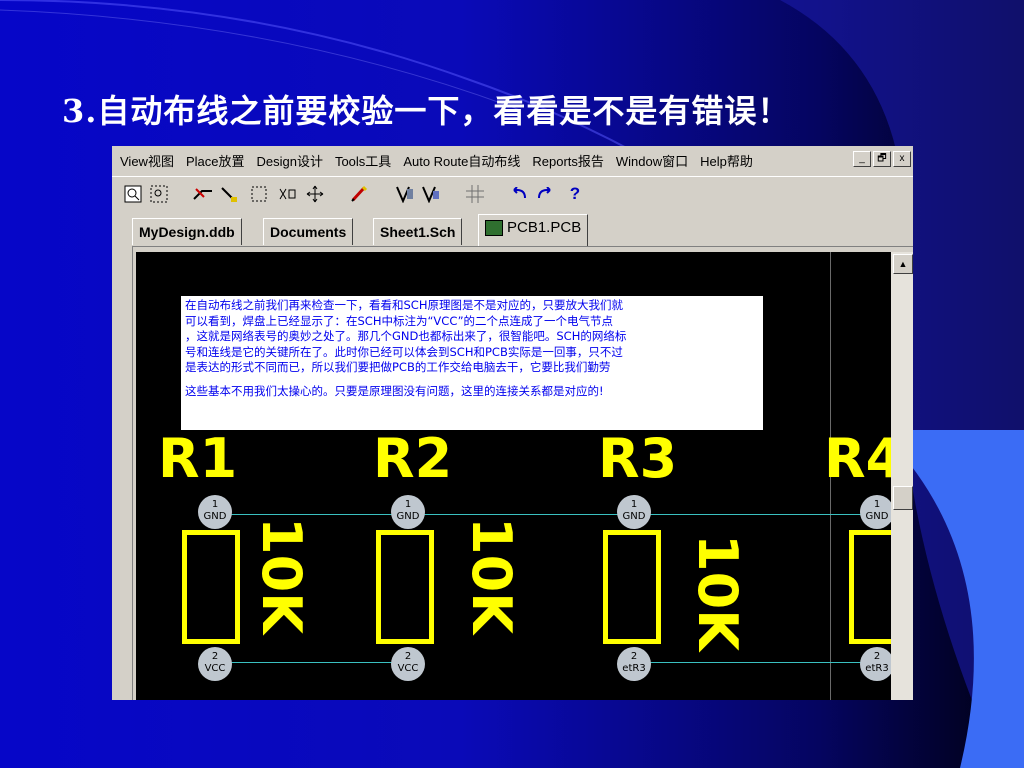  What do you see at coordinates (902, 159) in the screenshot?
I see `close-button: x` at bounding box center [902, 159].